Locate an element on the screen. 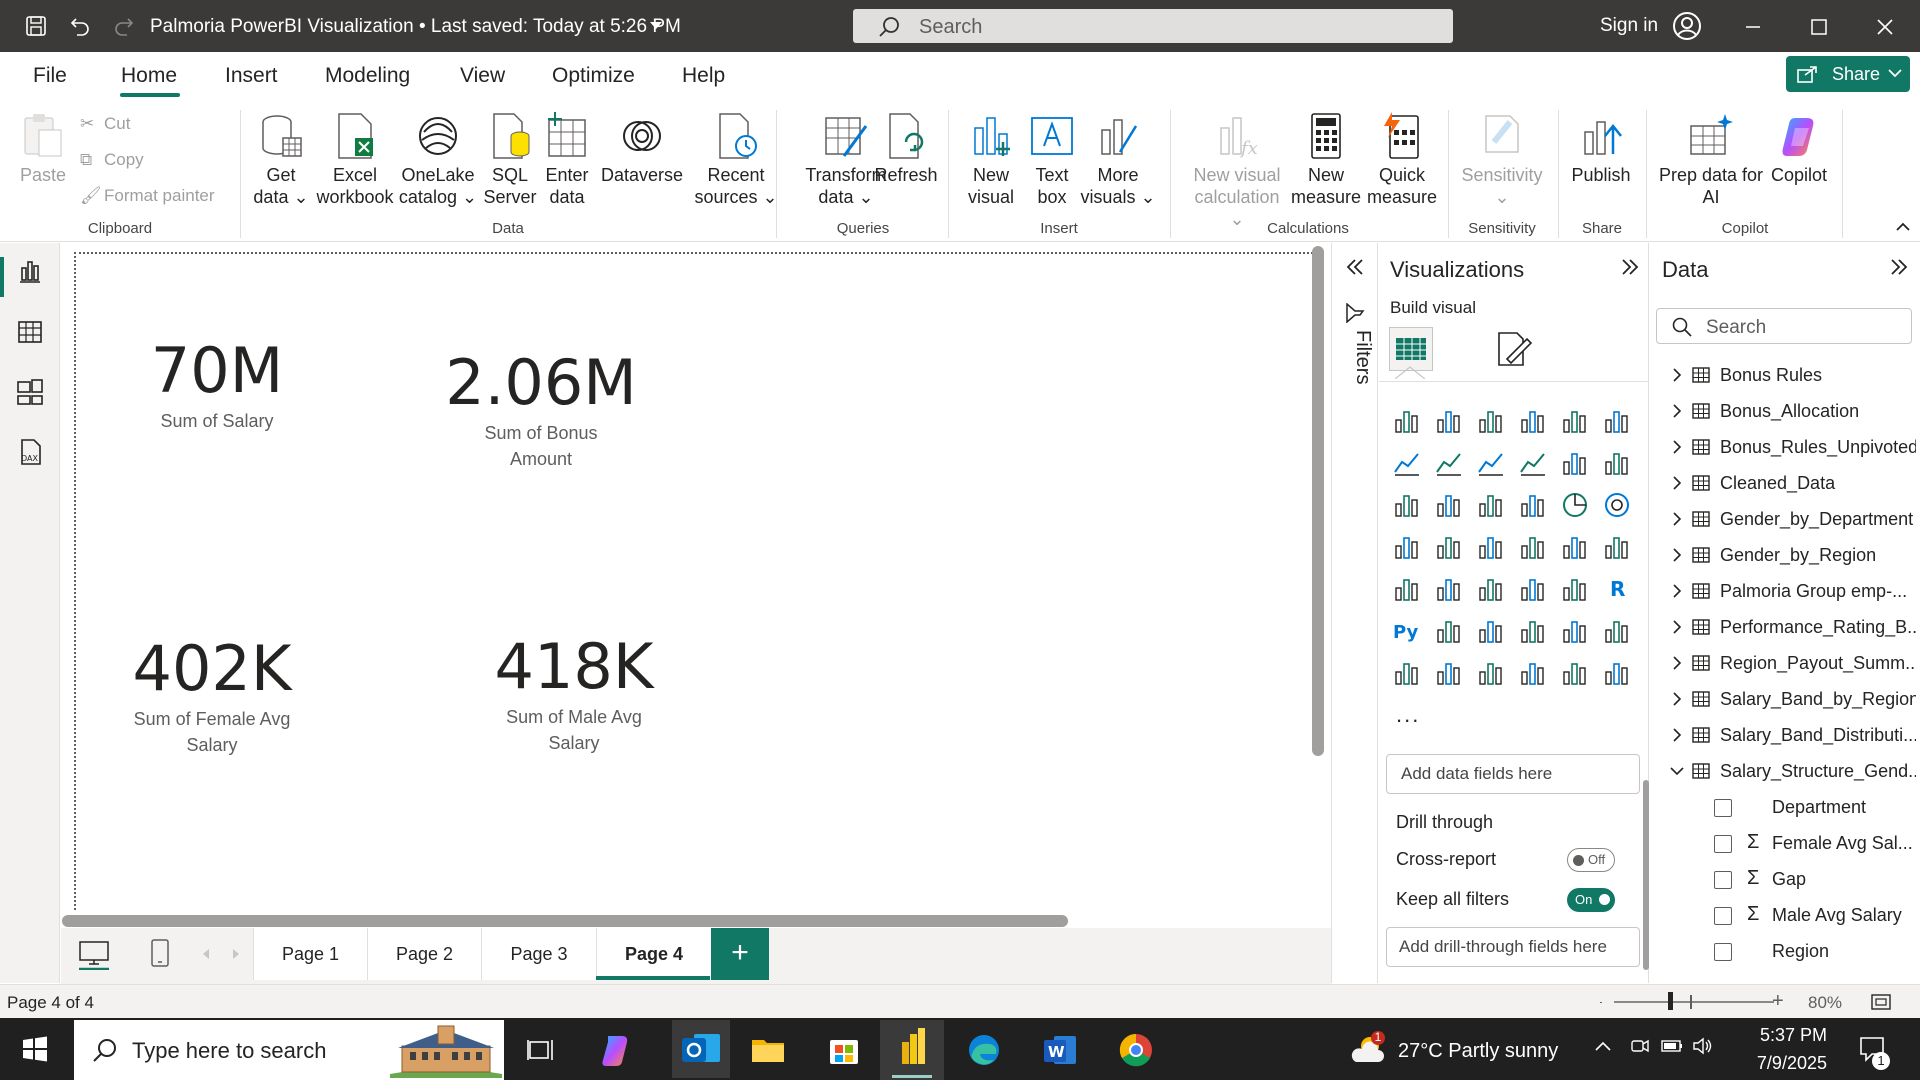 This screenshot has height=1080, width=1920. tab-modeling: Modeling is located at coordinates (367, 76).